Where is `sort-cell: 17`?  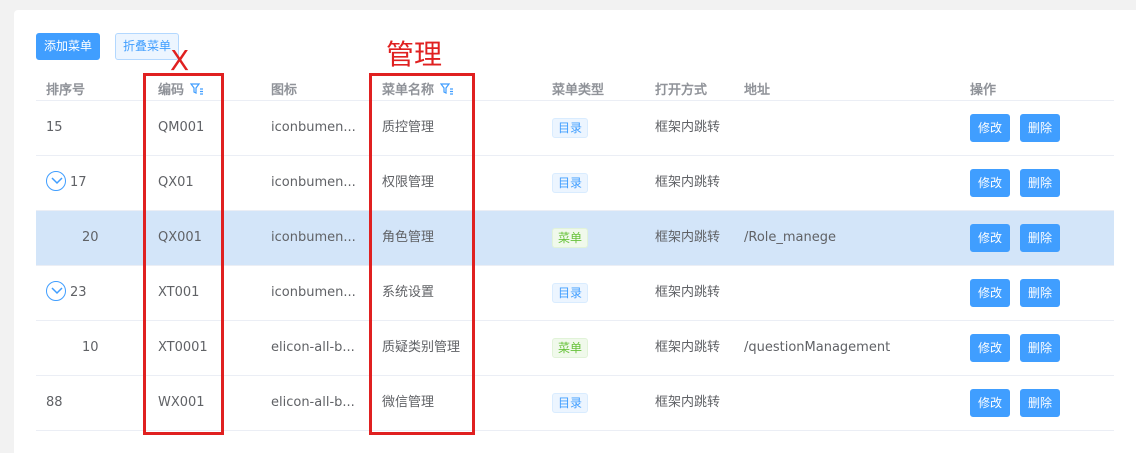
sort-cell: 17 is located at coordinates (66, 183).